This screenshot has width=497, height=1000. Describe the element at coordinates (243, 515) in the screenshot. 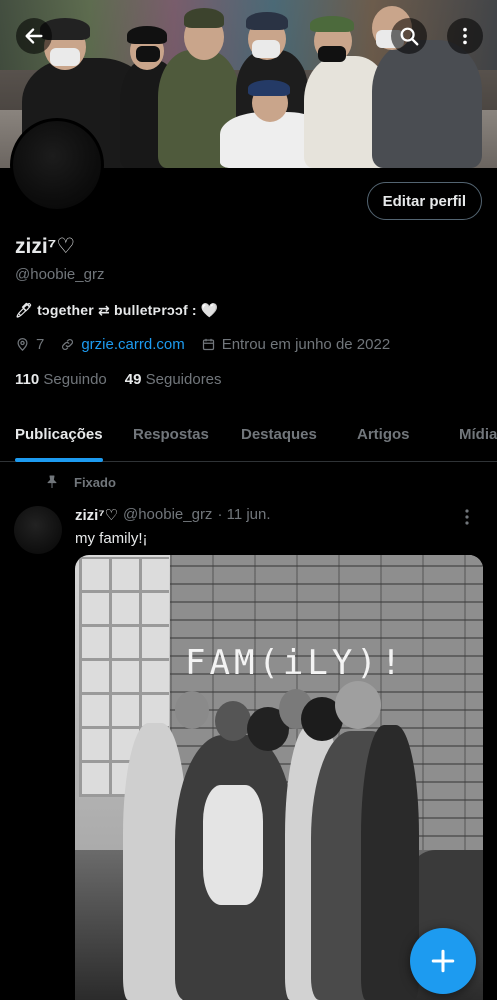

I see `post-date: · 11 jun.` at that location.